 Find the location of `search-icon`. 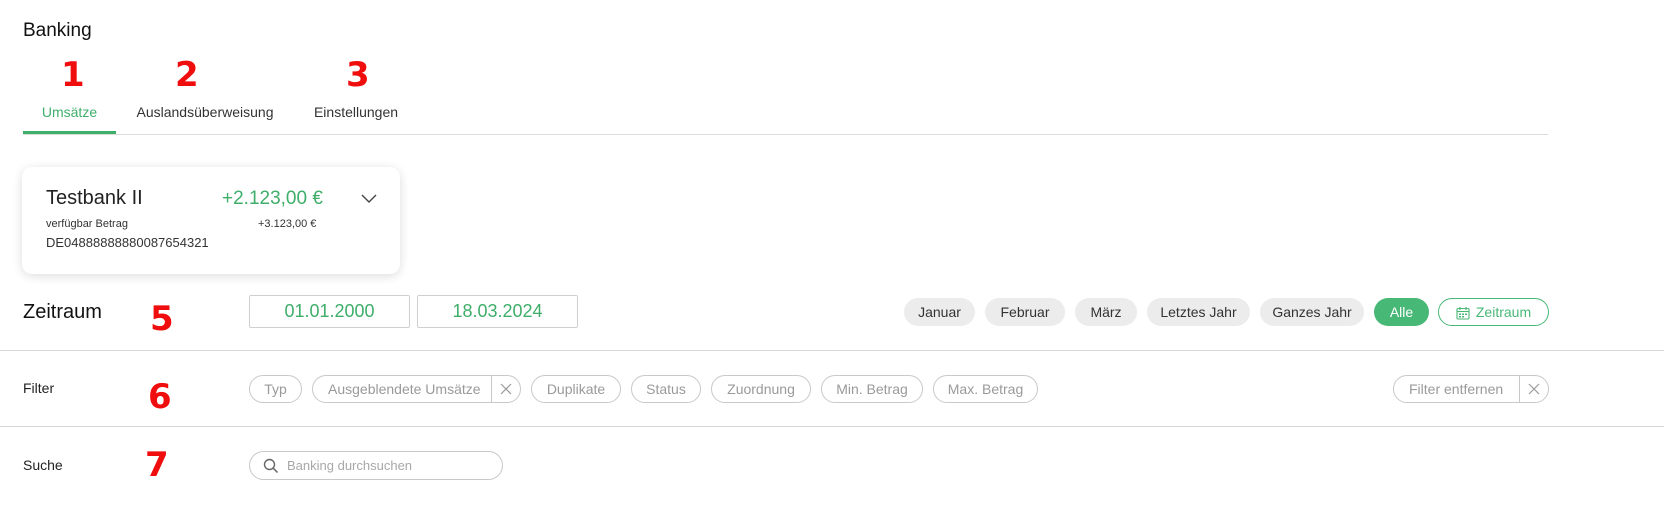

search-icon is located at coordinates (271, 466).